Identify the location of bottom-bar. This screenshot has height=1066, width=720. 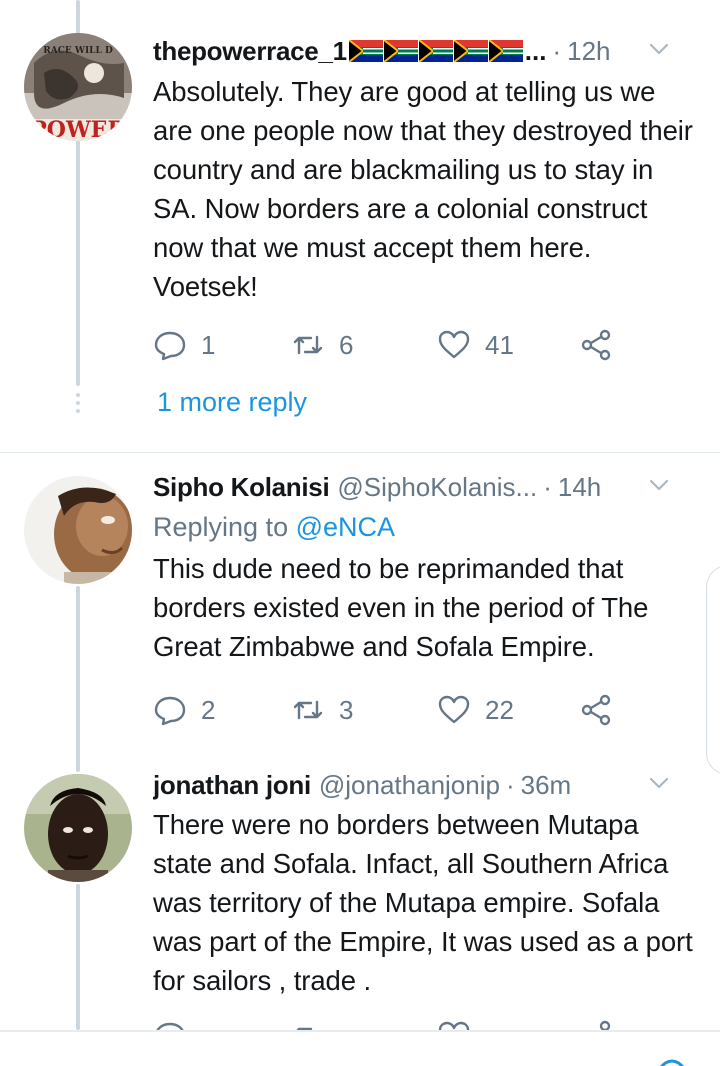
(360, 1048).